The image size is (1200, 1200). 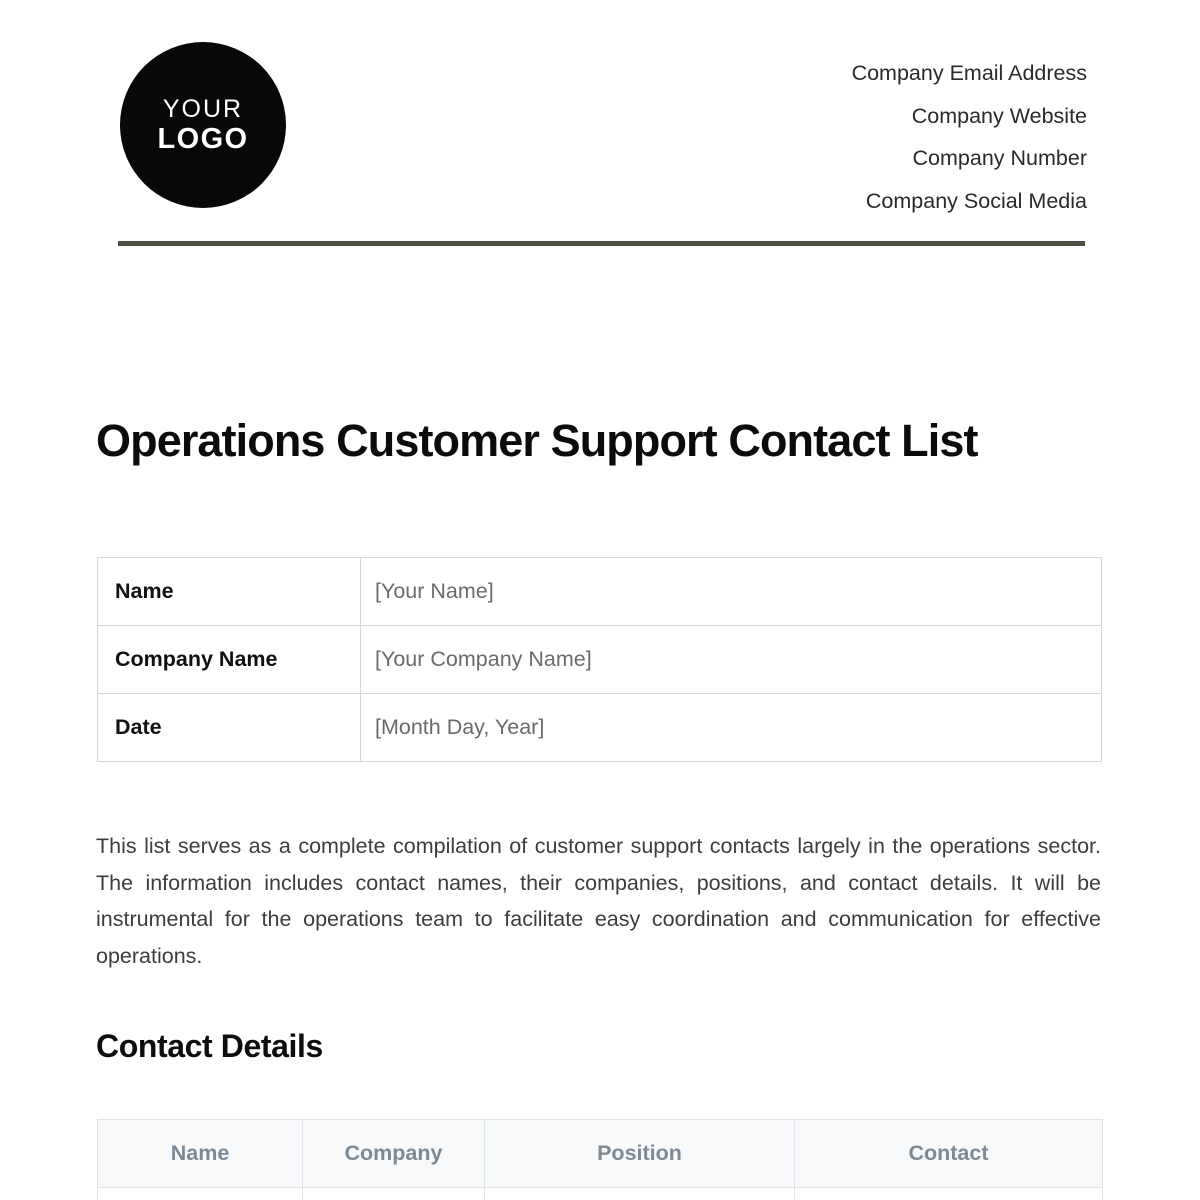 What do you see at coordinates (209, 1046) in the screenshot?
I see `section-heading-contact-details: Contact Details` at bounding box center [209, 1046].